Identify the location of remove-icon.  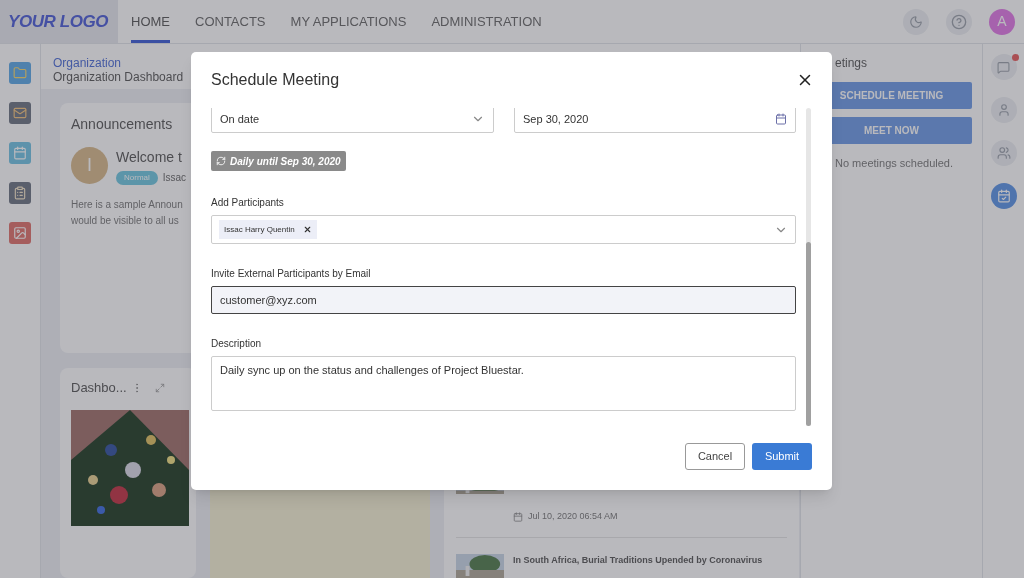
(307, 229).